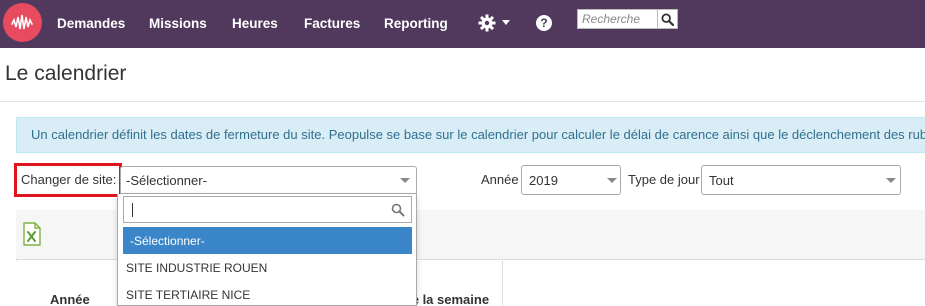  I want to click on daytype-select: Tout, so click(801, 180).